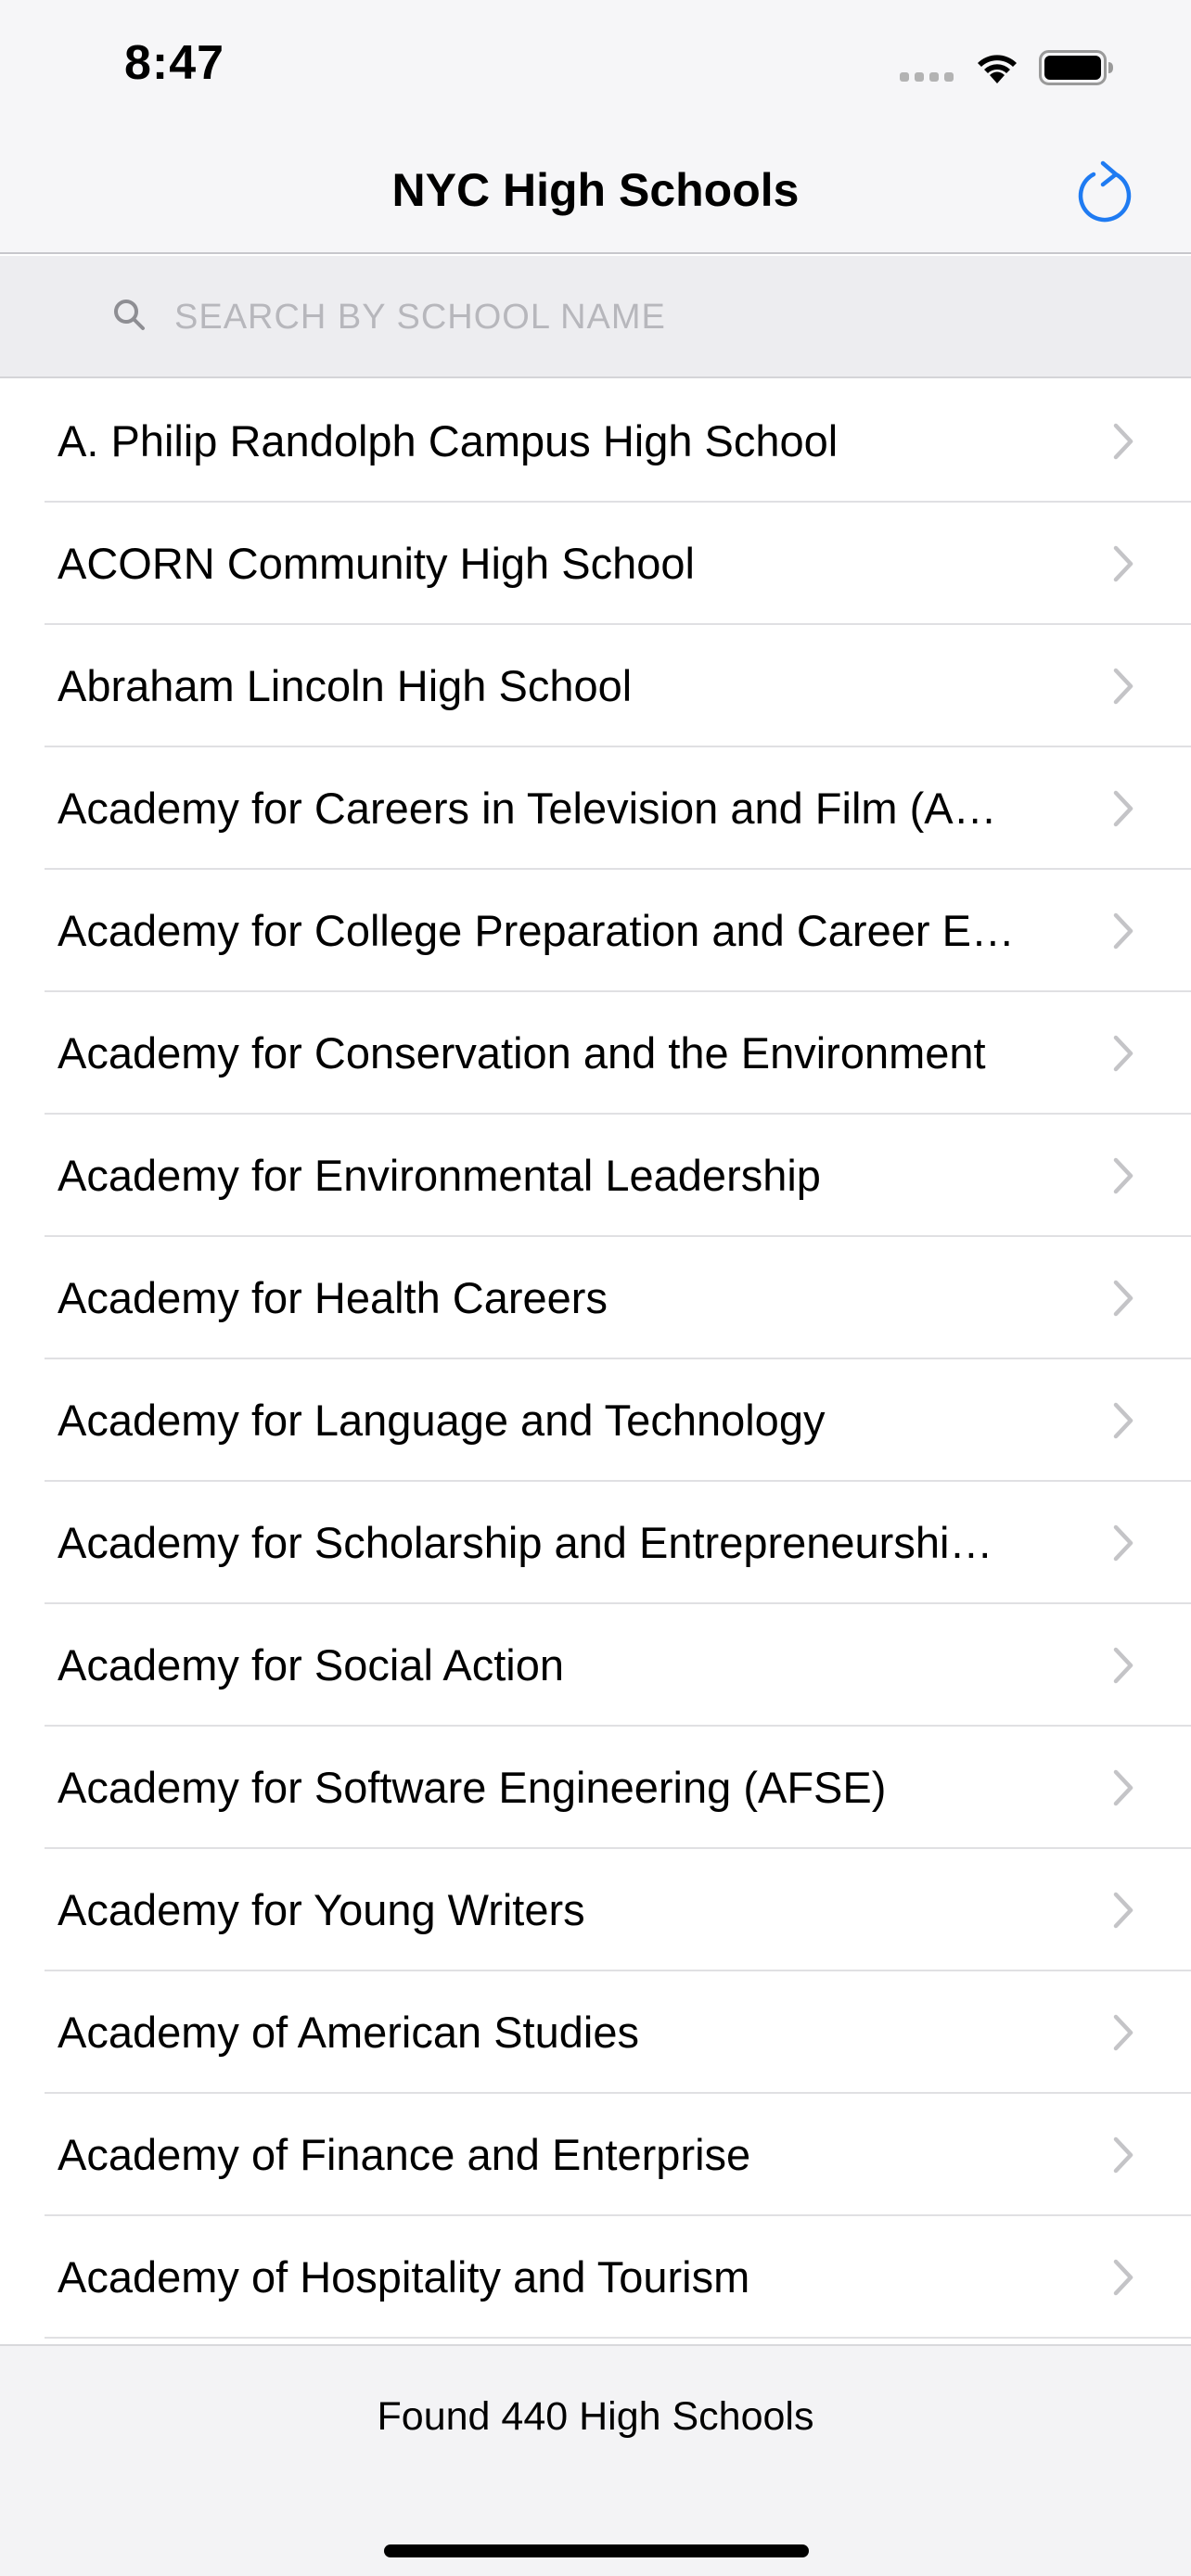 This screenshot has width=1191, height=2576. Describe the element at coordinates (595, 2460) in the screenshot. I see `footer: Found 440 High Schools` at that location.